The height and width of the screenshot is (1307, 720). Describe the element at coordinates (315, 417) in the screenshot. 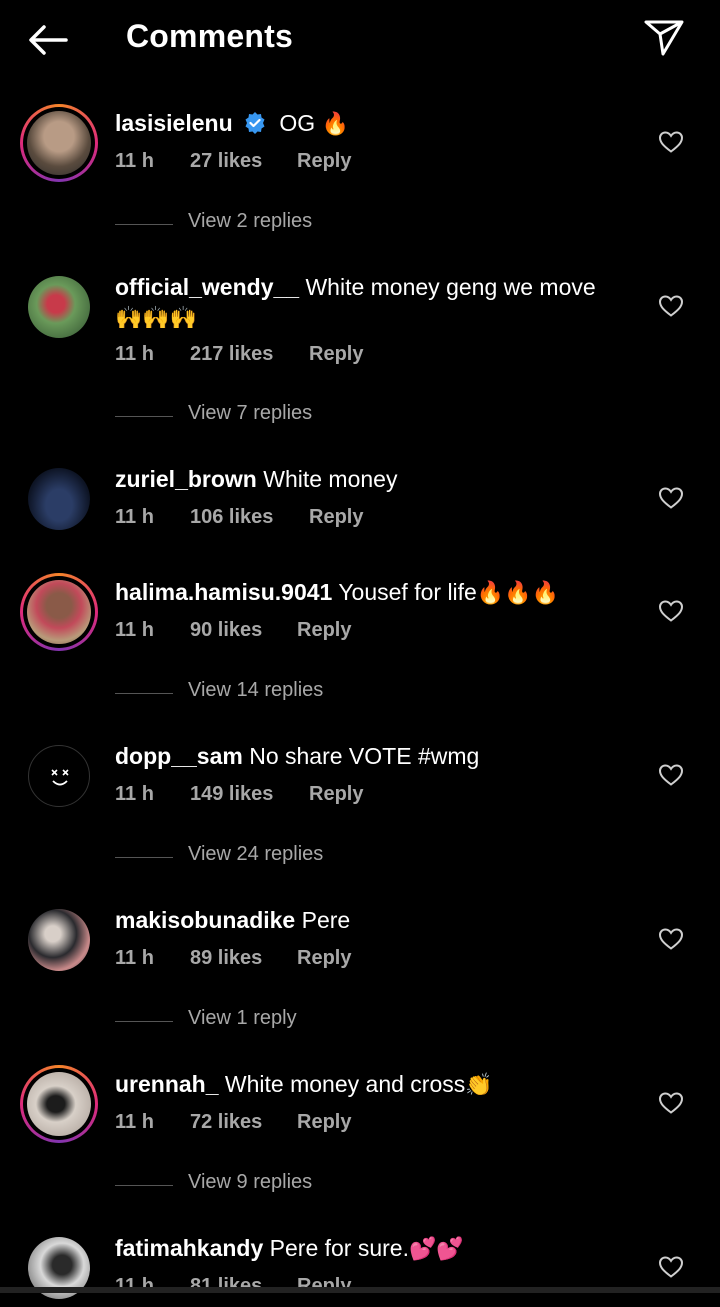

I see `view-replies-button: View 7 replies` at that location.